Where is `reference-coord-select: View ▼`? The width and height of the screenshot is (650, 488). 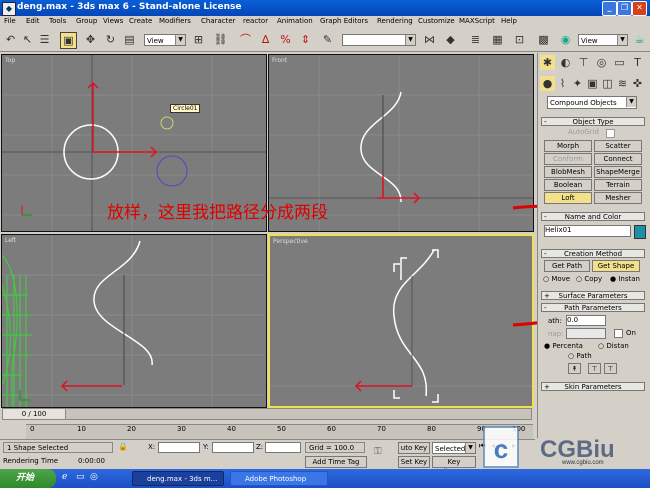
reference-coord-select: View ▼ is located at coordinates (165, 40).